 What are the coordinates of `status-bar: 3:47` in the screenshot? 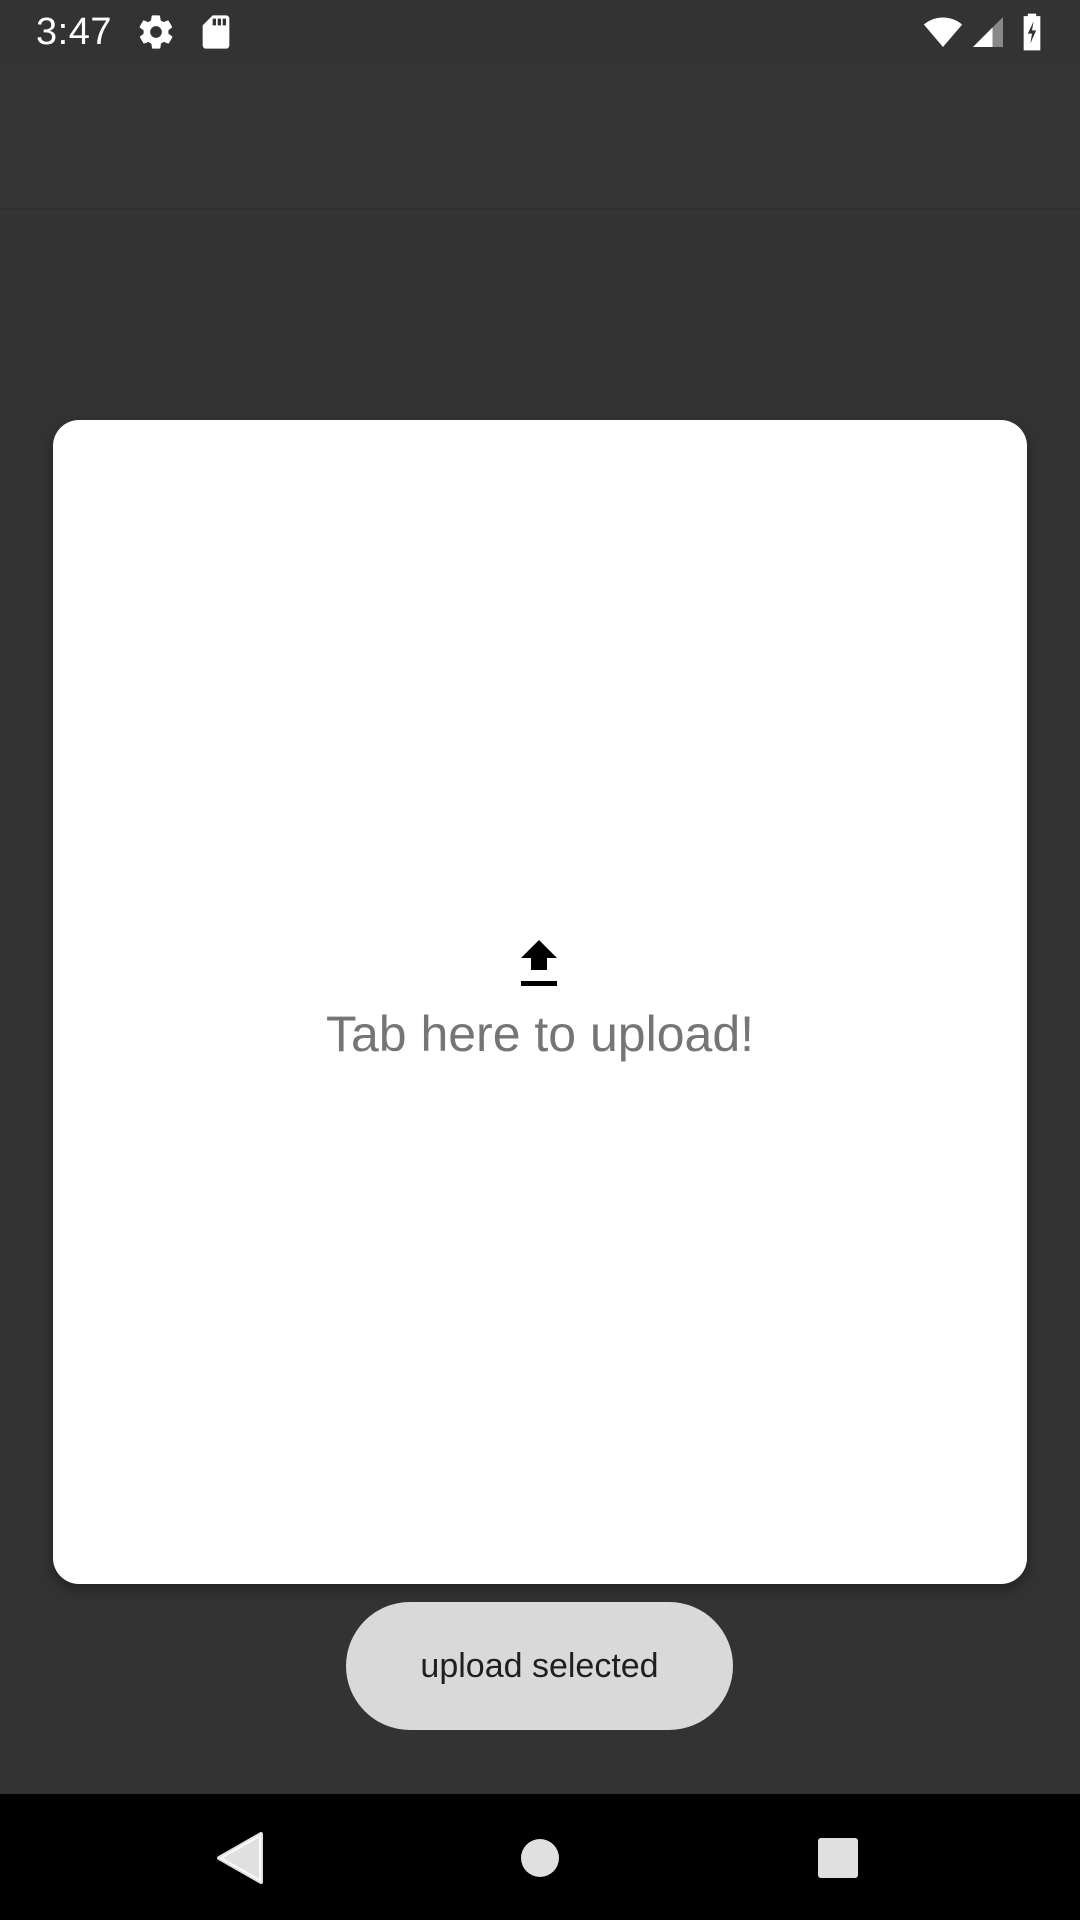 It's located at (540, 32).